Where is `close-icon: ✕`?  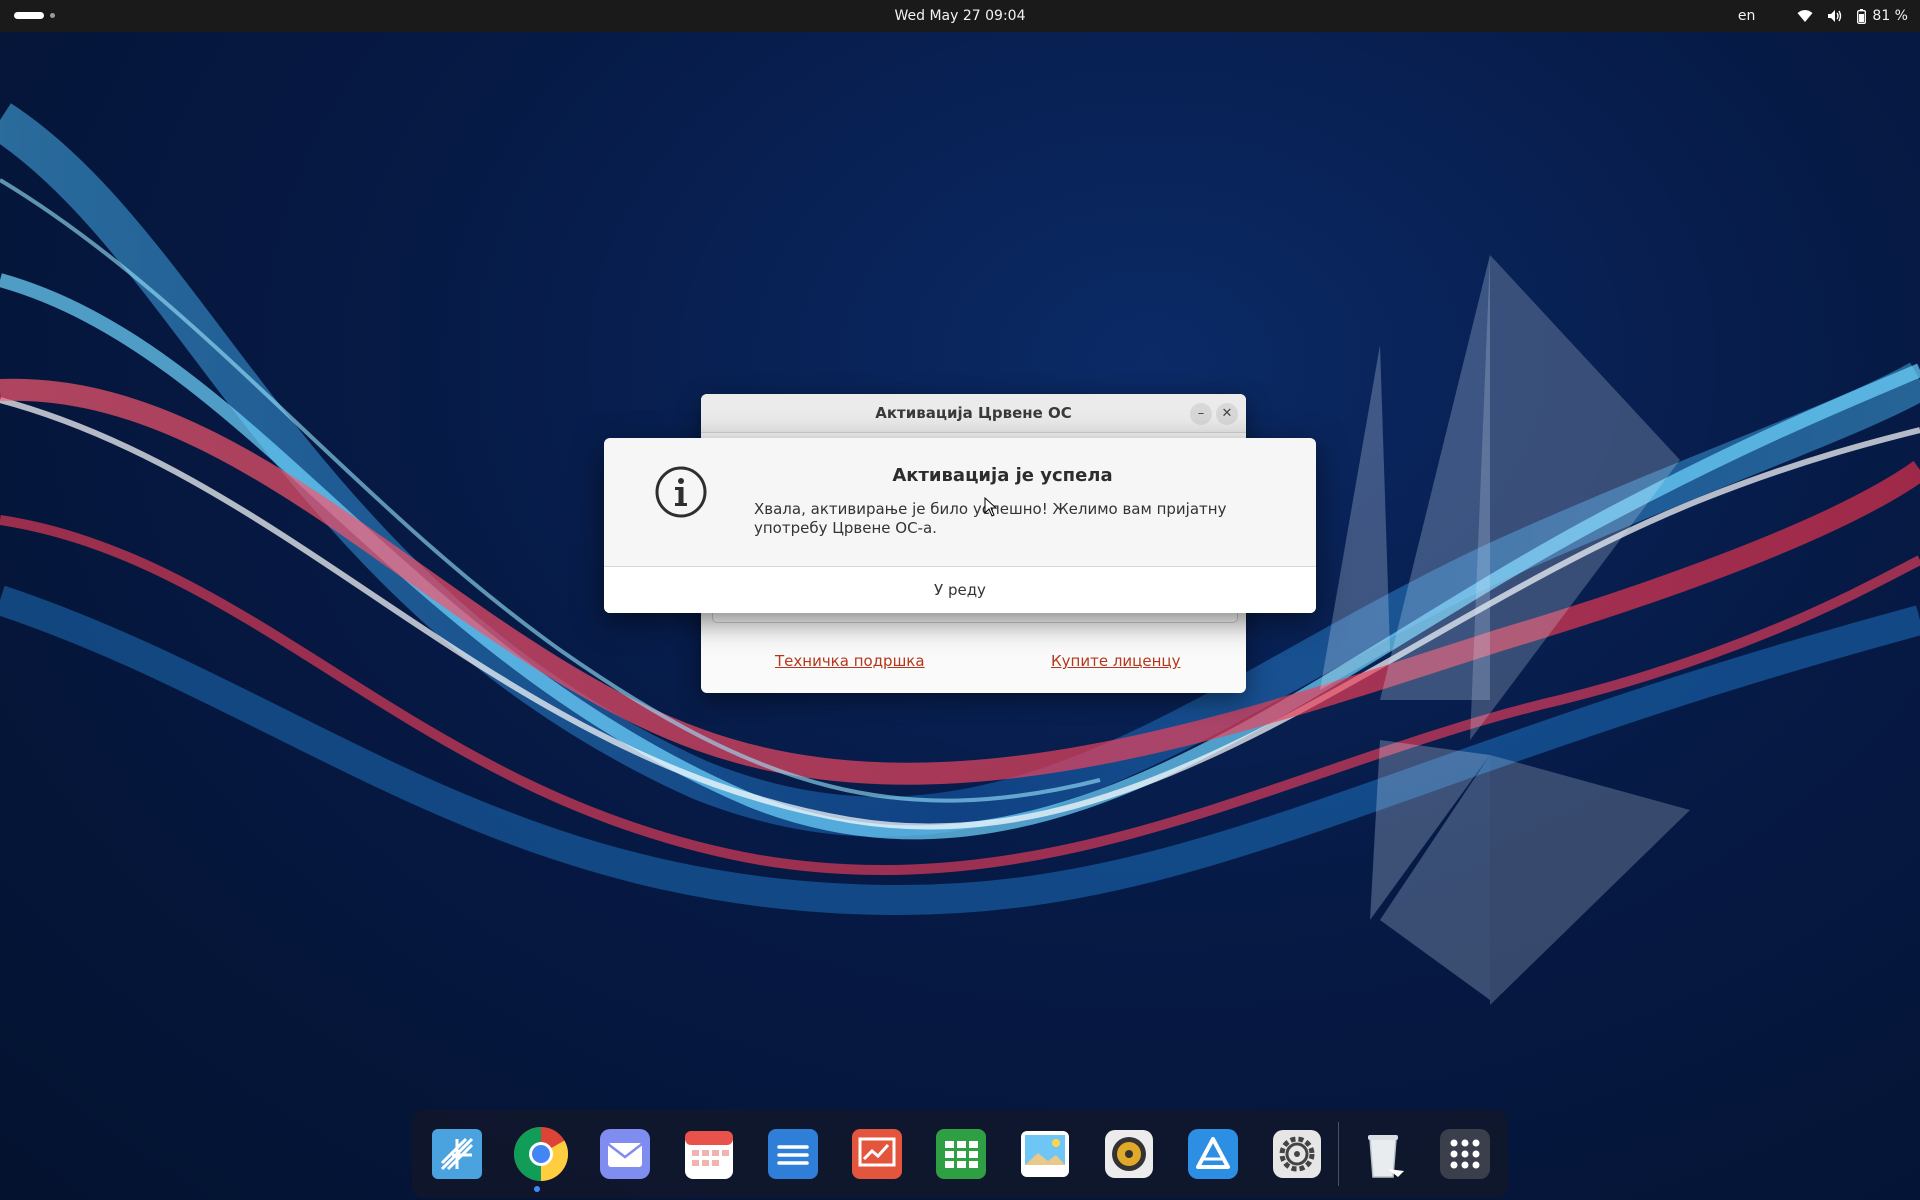
close-icon: ✕ is located at coordinates (1227, 413).